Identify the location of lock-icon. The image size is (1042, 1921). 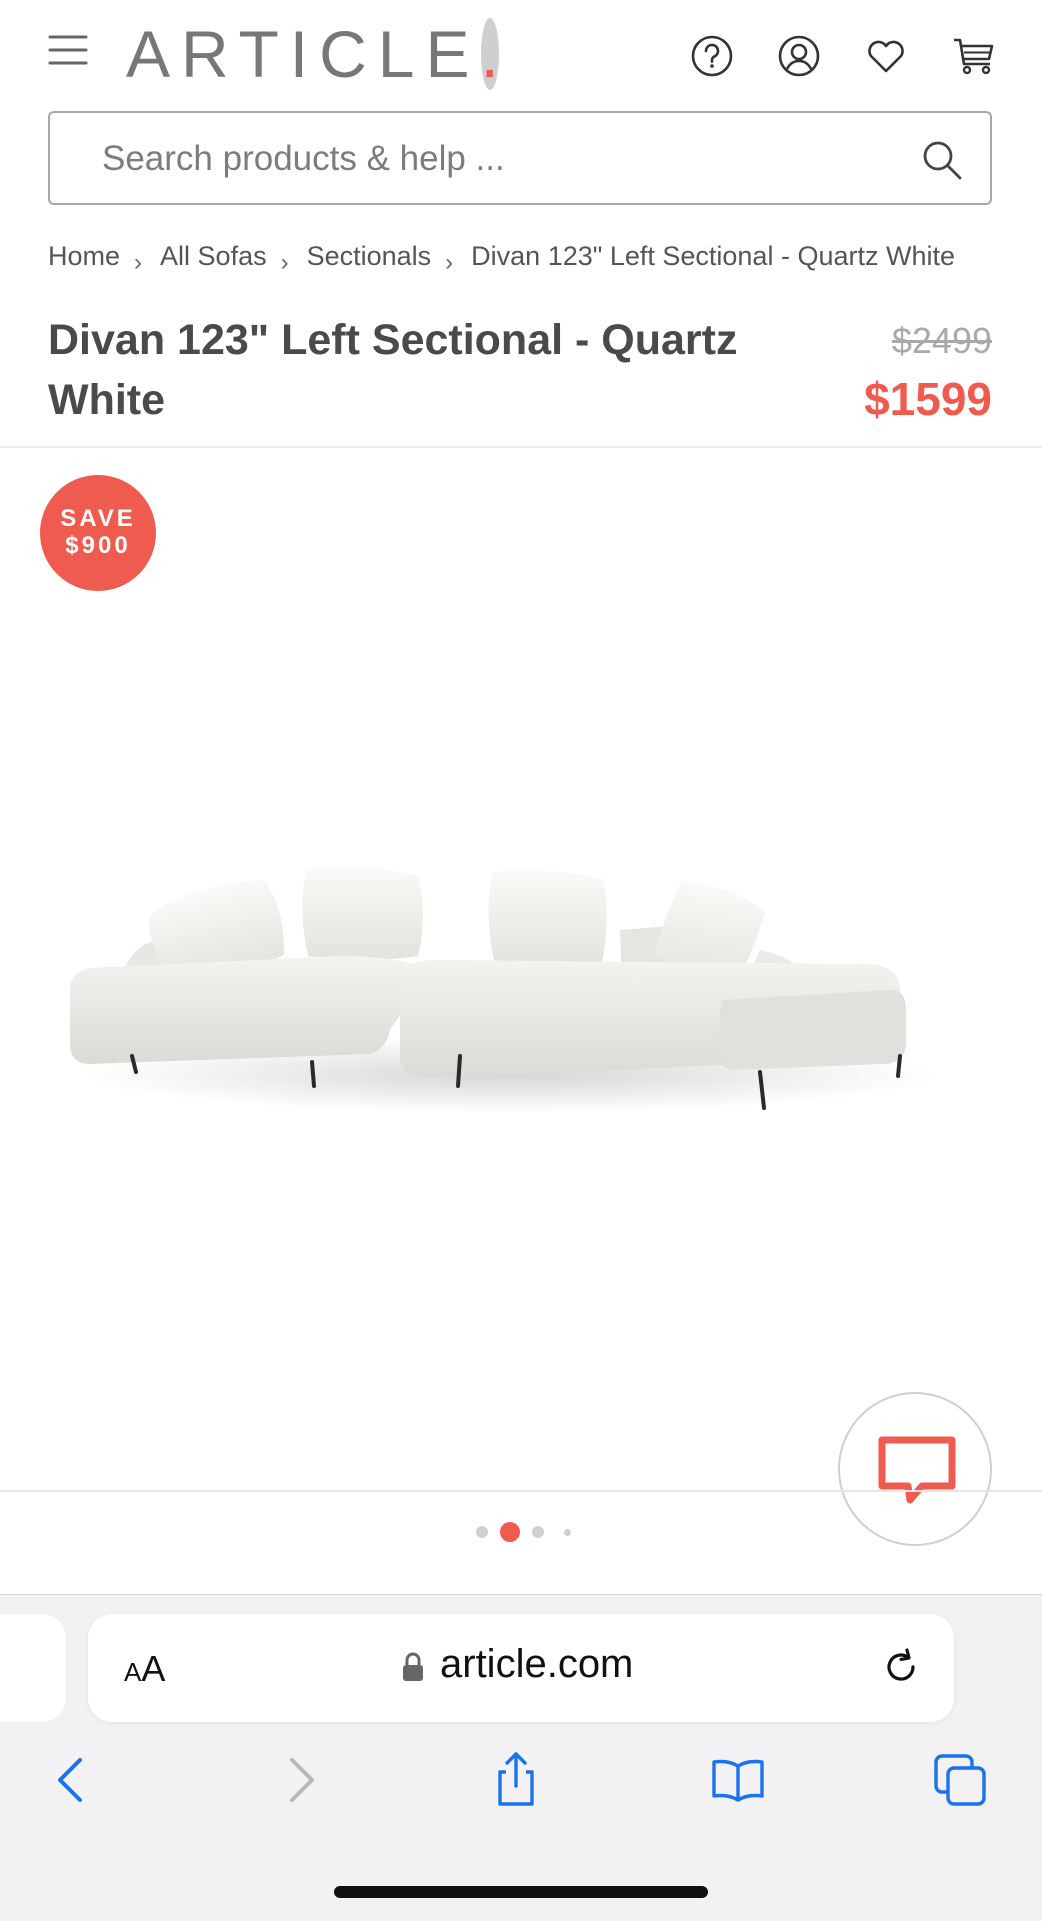
(413, 1667).